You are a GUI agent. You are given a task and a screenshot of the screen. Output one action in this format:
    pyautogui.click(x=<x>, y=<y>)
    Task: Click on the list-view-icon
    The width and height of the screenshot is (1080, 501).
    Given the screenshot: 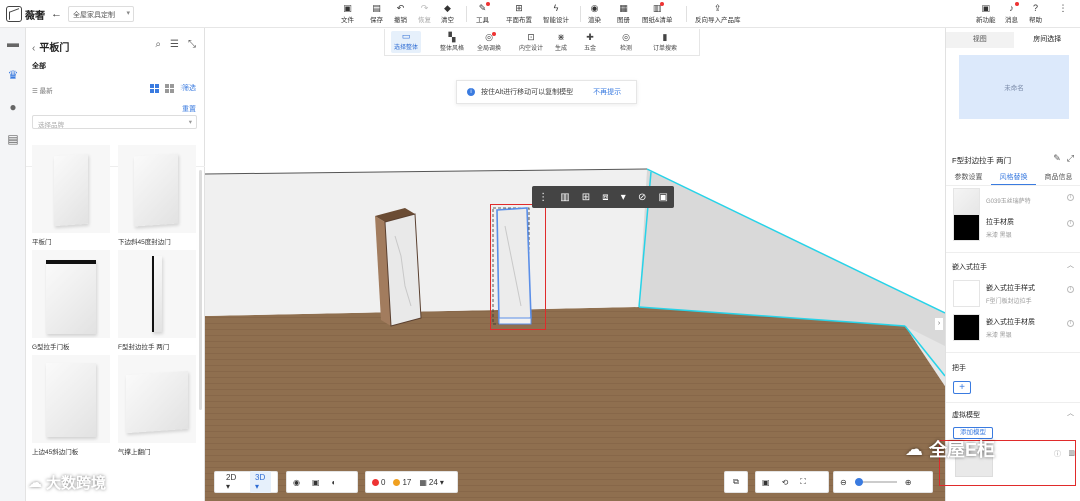 What is the action you would take?
    pyautogui.click(x=170, y=88)
    